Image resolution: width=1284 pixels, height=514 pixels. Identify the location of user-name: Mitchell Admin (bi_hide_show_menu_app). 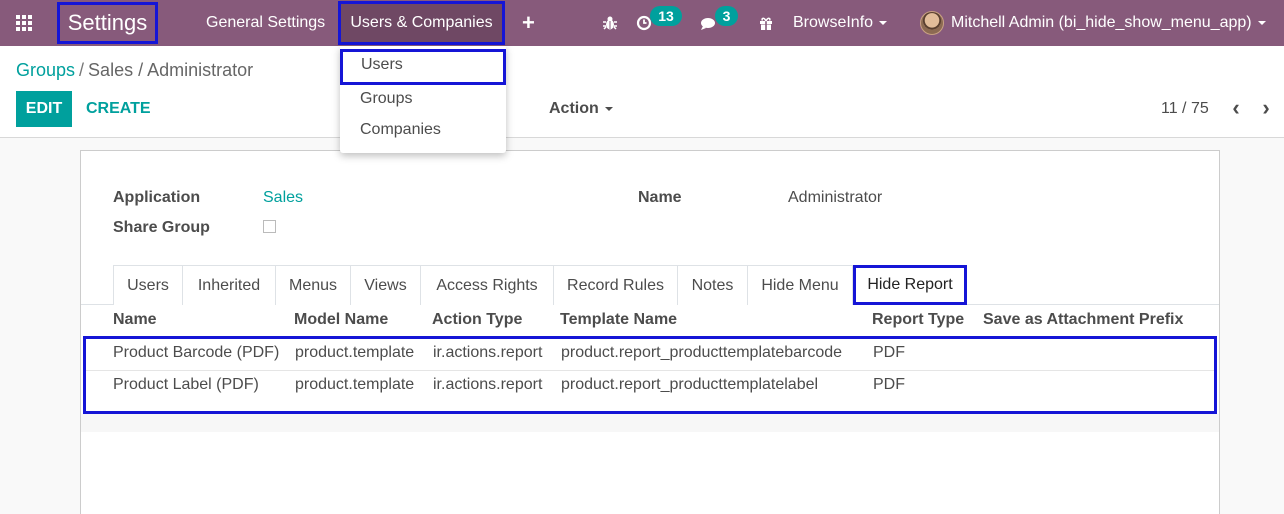
(1101, 22).